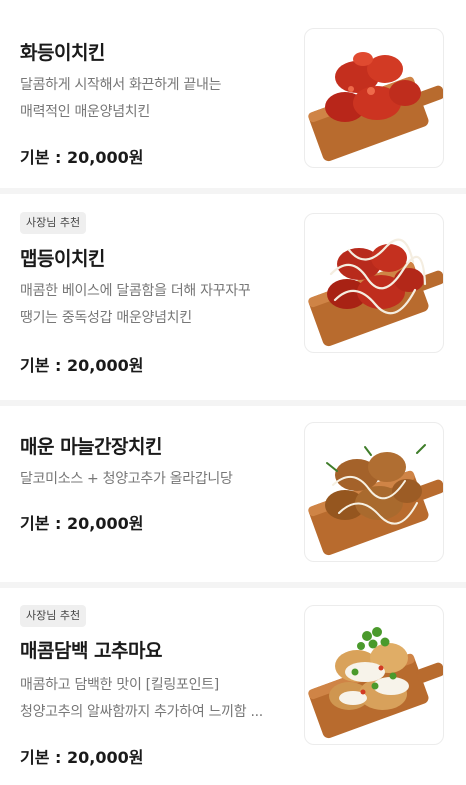 The width and height of the screenshot is (466, 785). What do you see at coordinates (91, 651) in the screenshot?
I see `menu-item-name: 매콤담백 고추마요` at bounding box center [91, 651].